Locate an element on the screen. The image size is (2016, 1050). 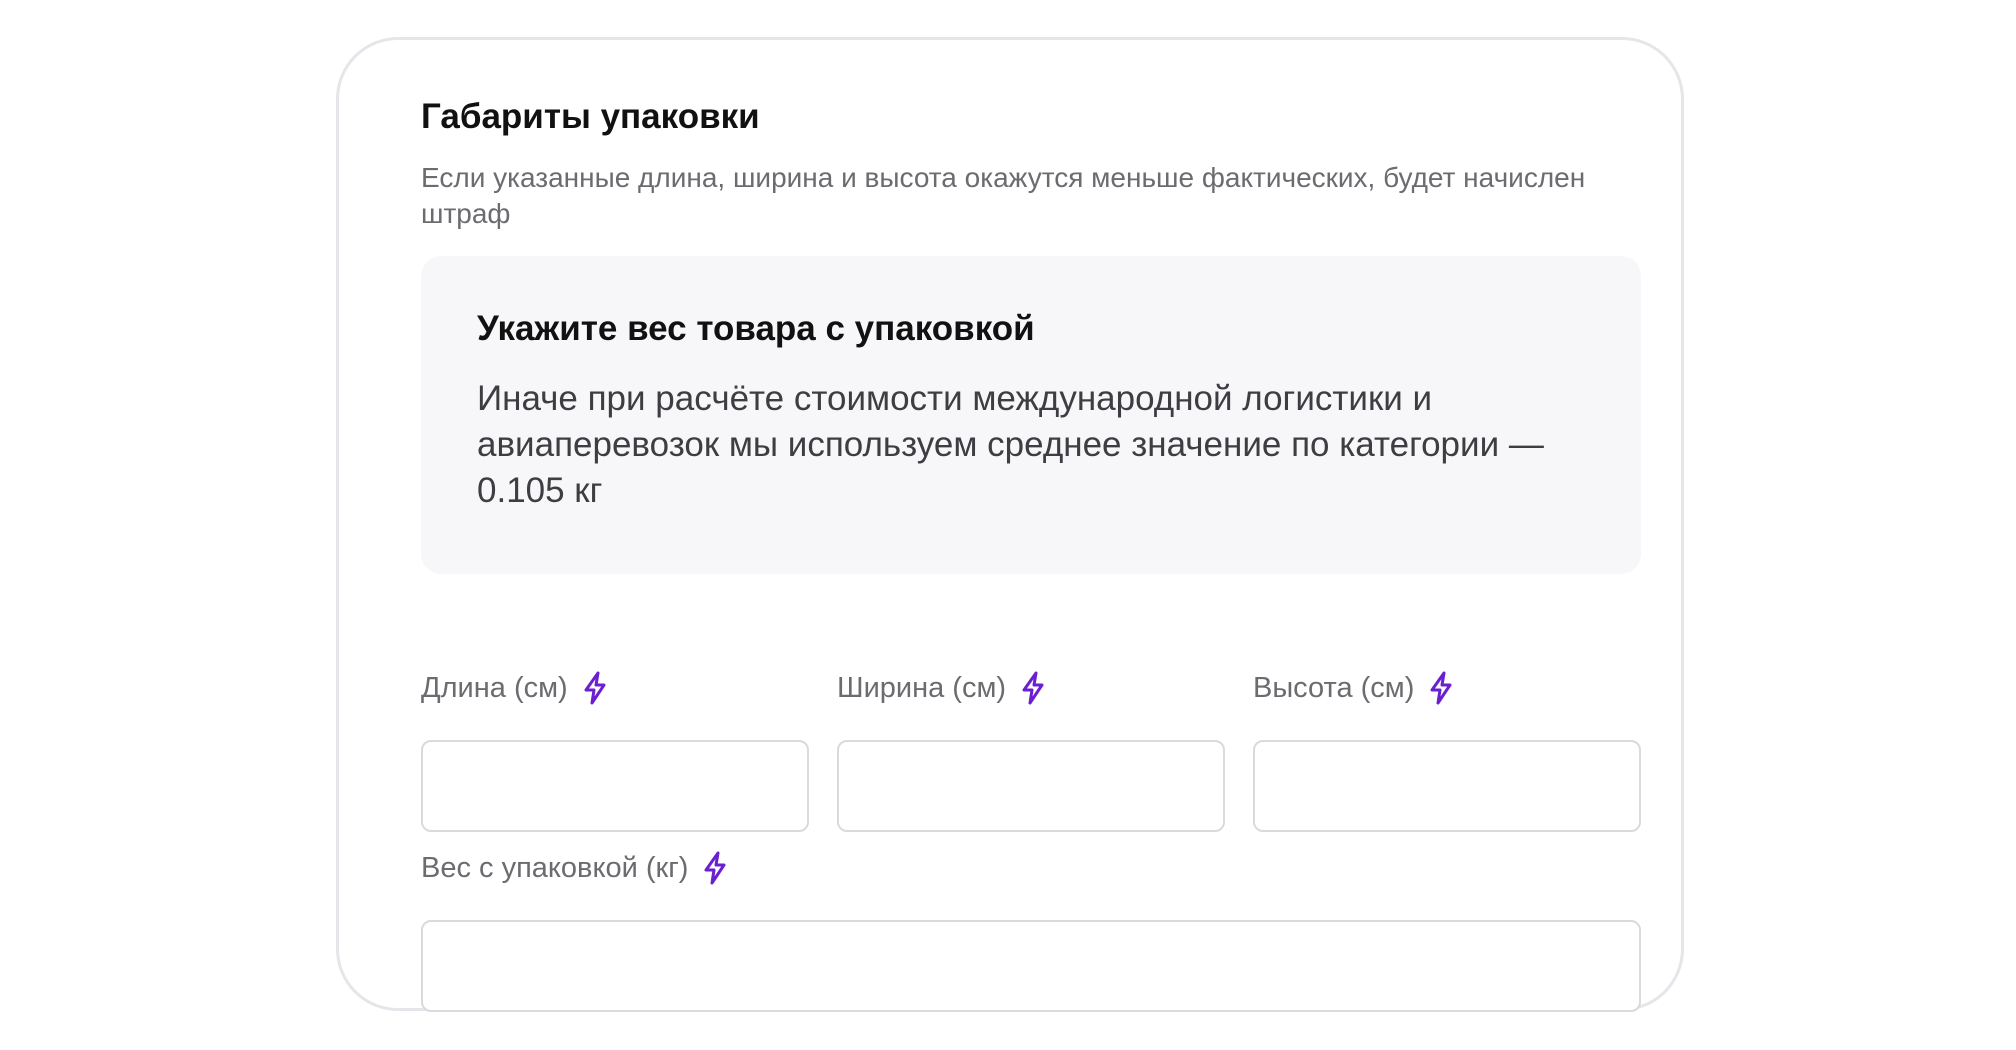
width-label: Ширина (см) is located at coordinates (922, 687).